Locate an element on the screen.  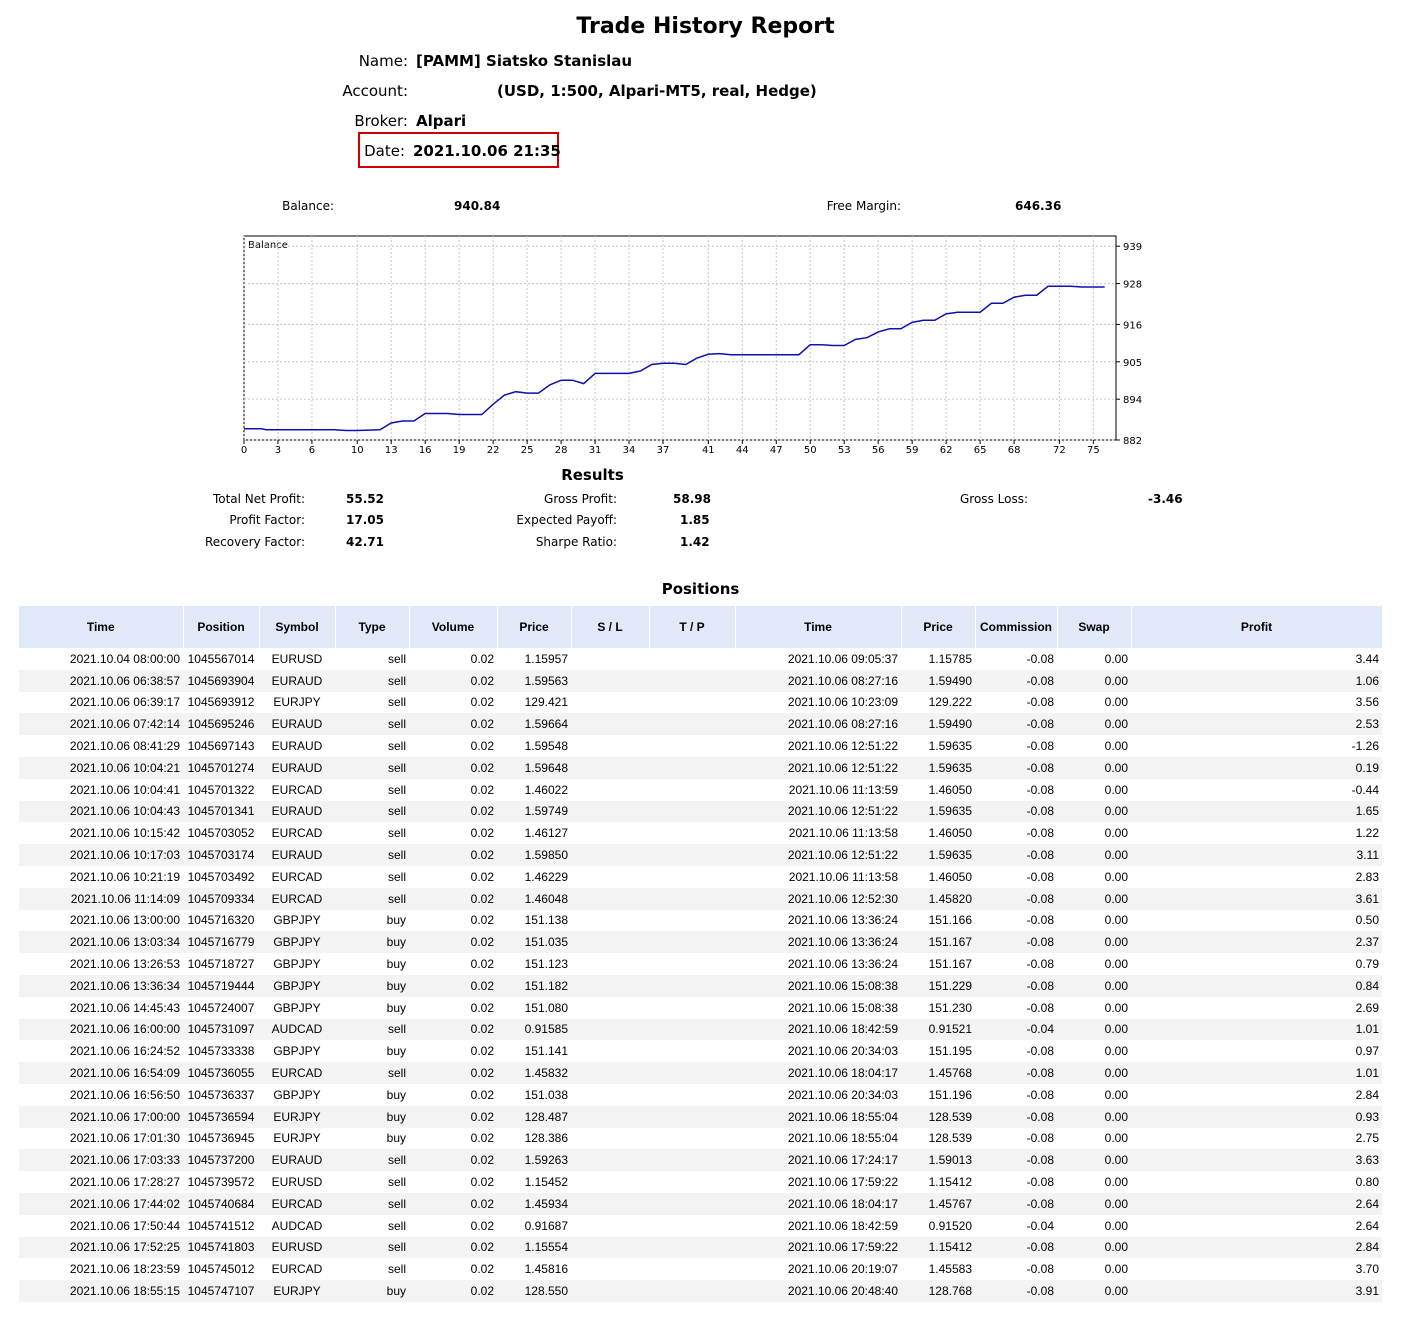
cell-open-time: 2021.10.06 10:21:19 is located at coordinates (124, 876).